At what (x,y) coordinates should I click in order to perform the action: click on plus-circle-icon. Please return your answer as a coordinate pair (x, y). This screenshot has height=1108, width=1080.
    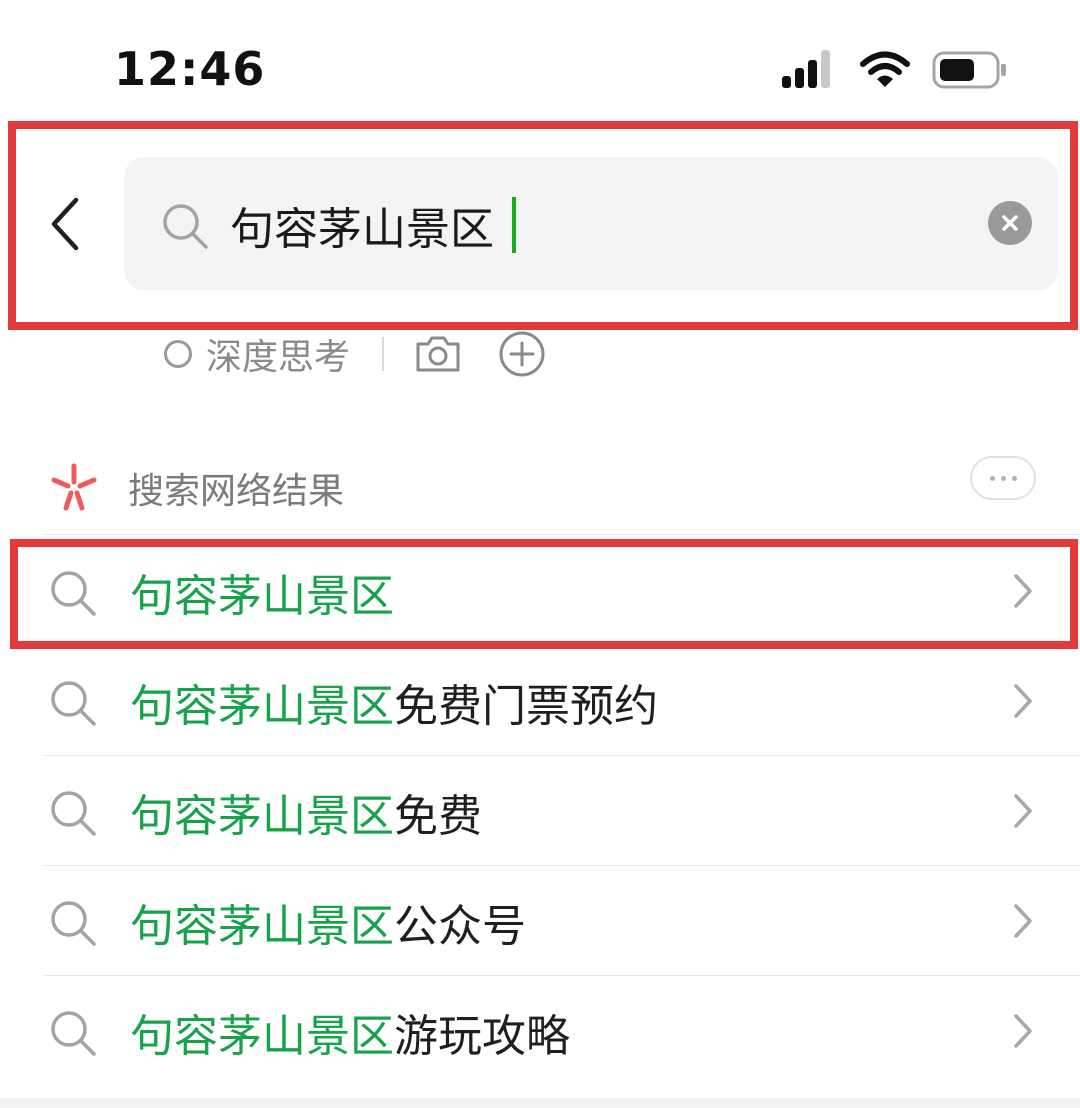
    Looking at the image, I should click on (522, 354).